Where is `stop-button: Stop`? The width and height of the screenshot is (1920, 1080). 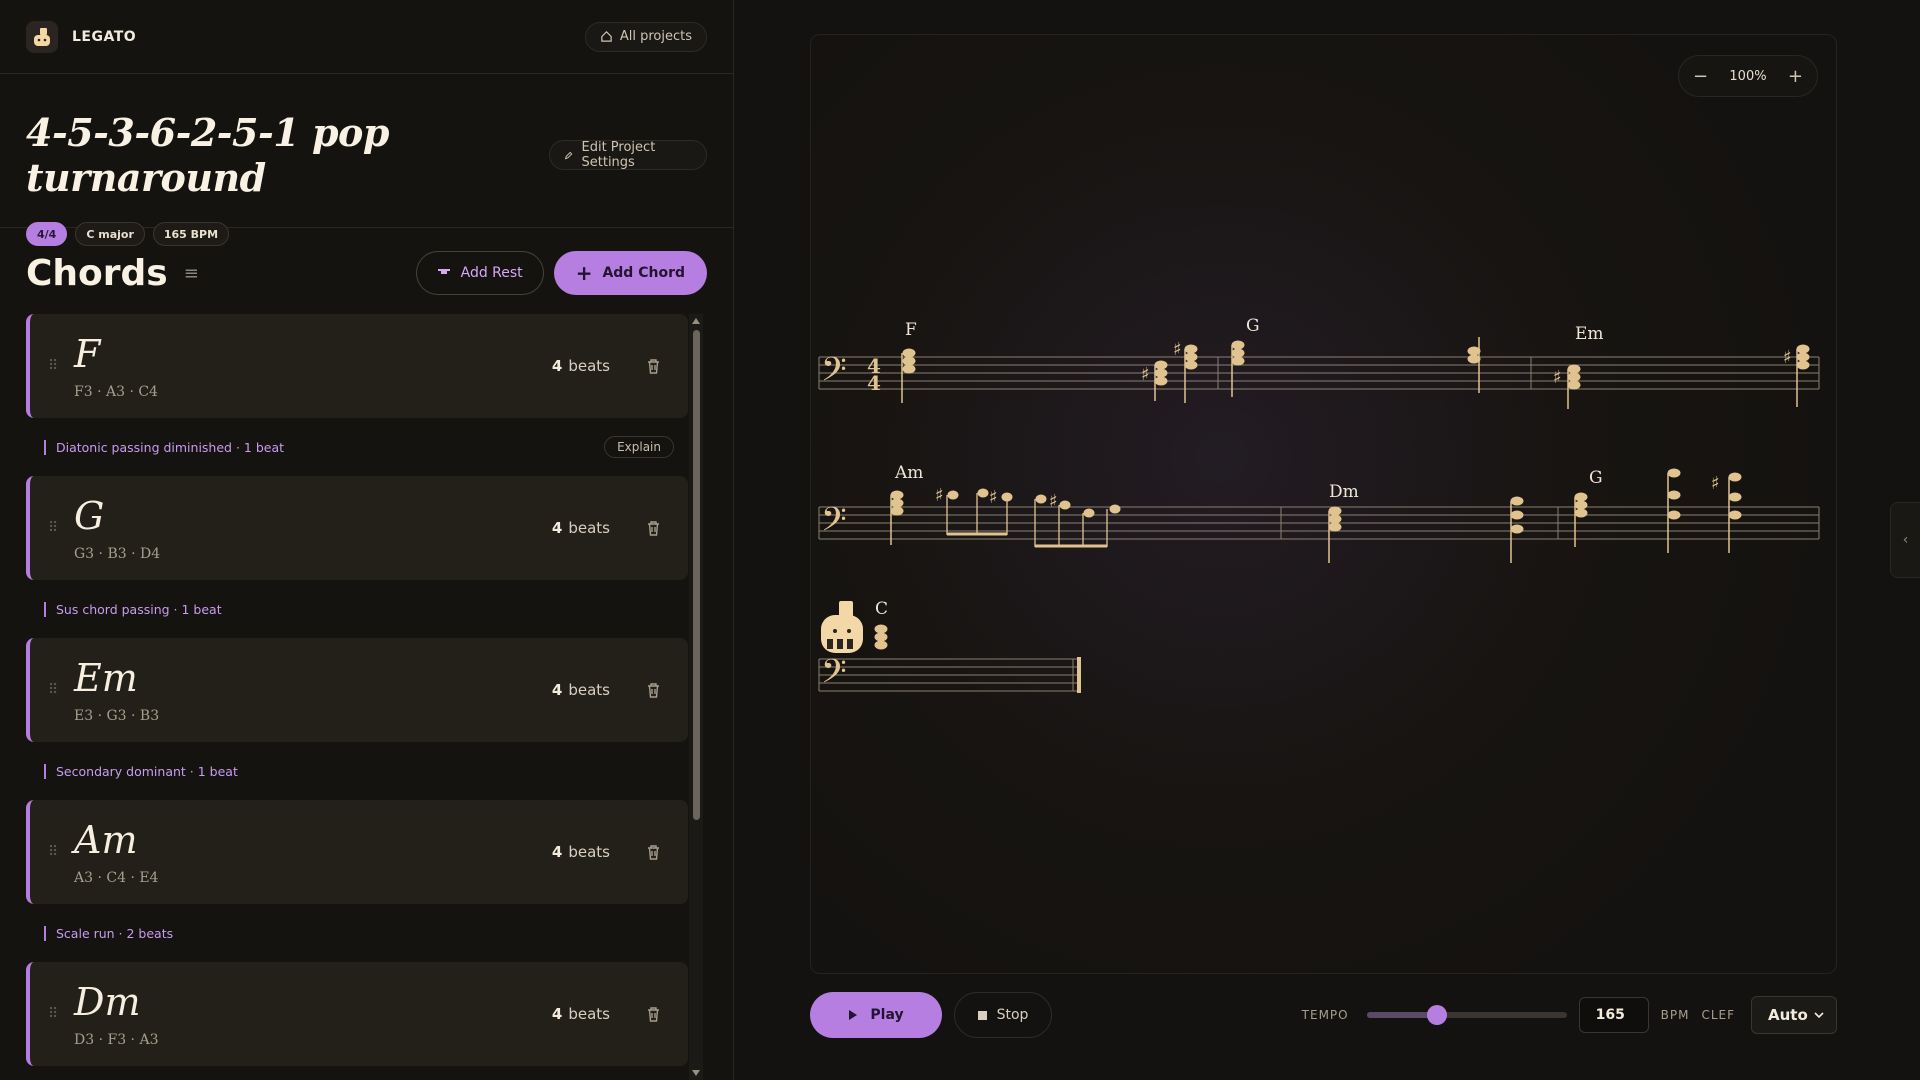 stop-button: Stop is located at coordinates (1003, 1015).